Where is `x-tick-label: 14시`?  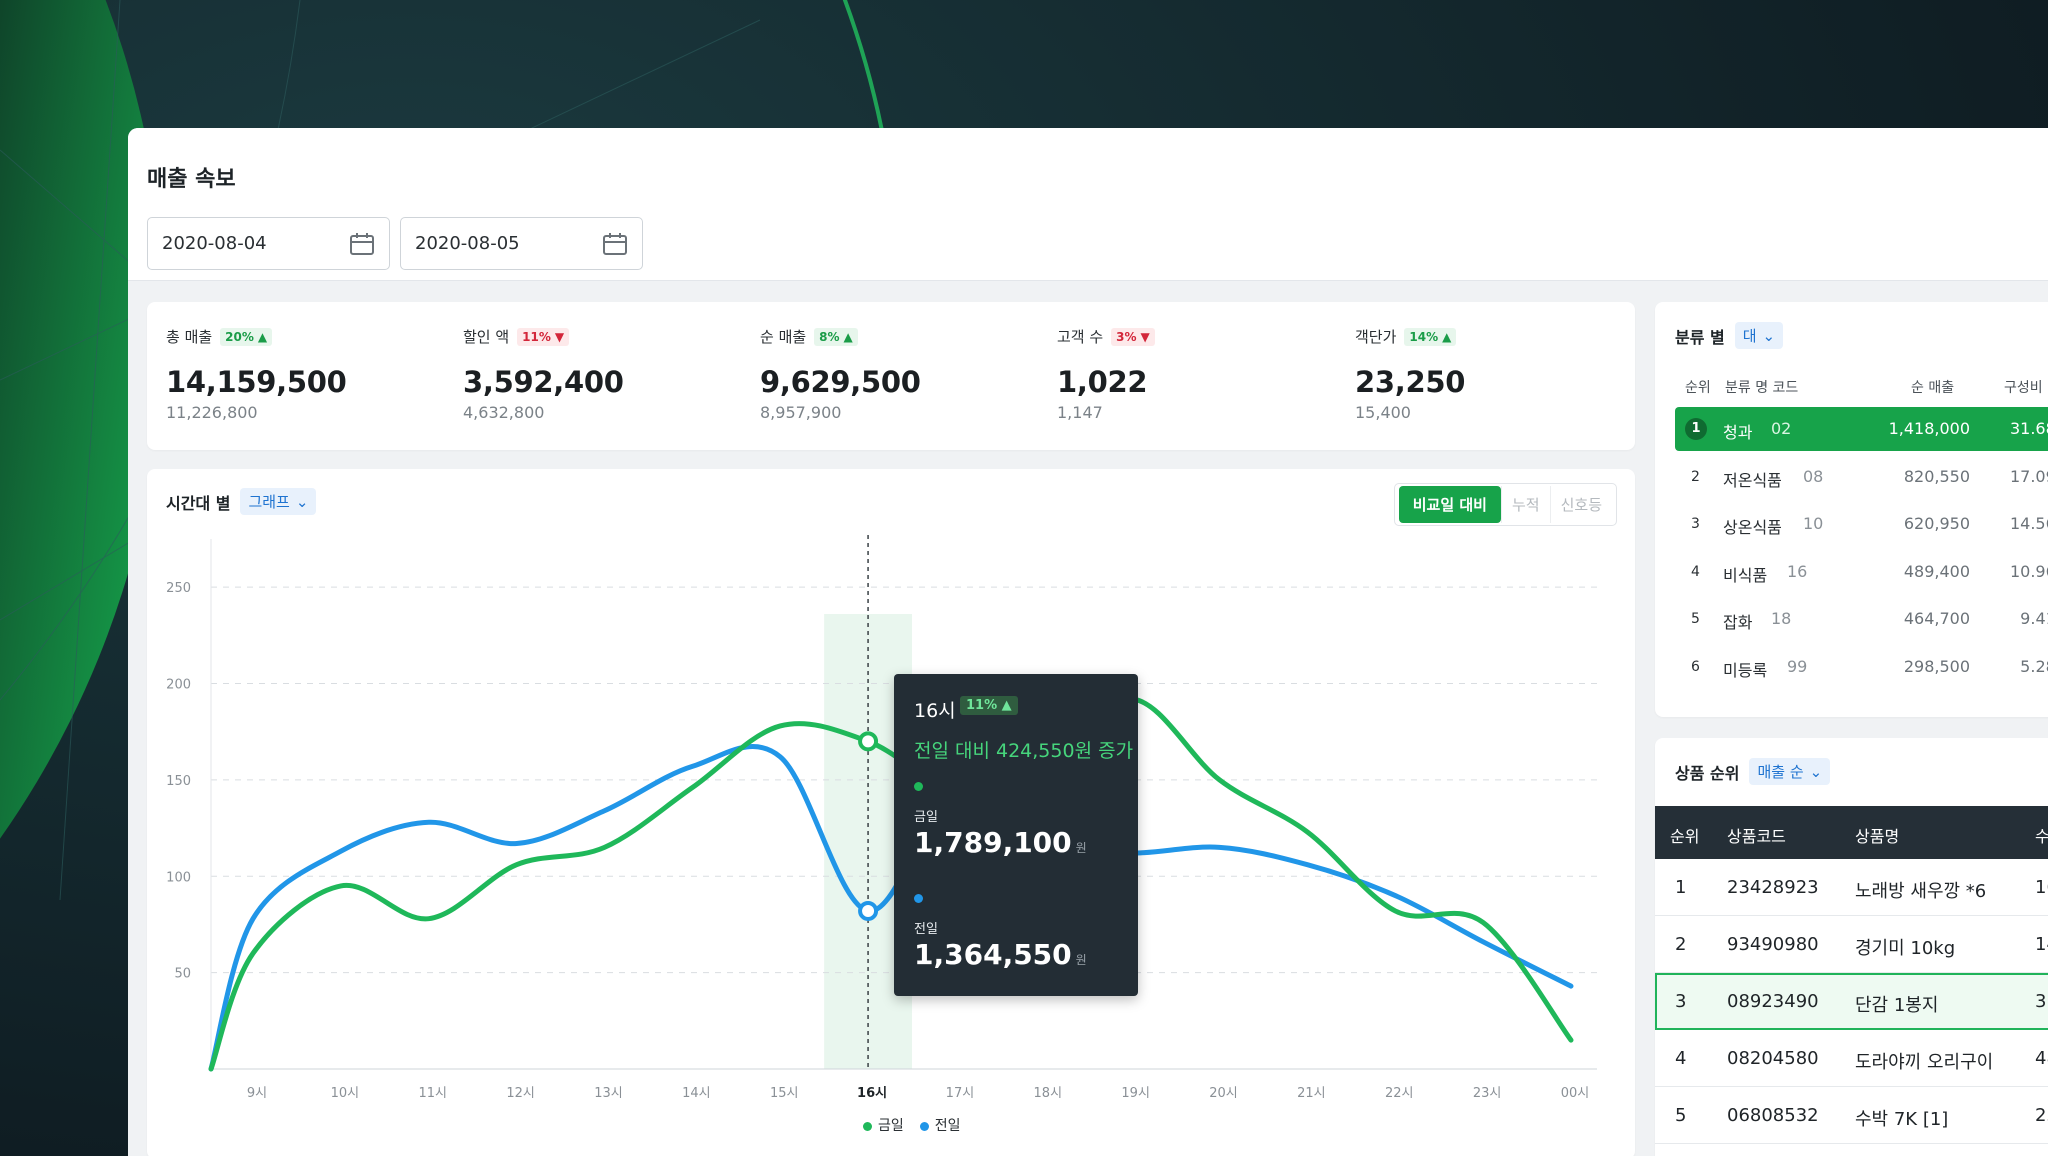
x-tick-label: 14시 is located at coordinates (696, 1093).